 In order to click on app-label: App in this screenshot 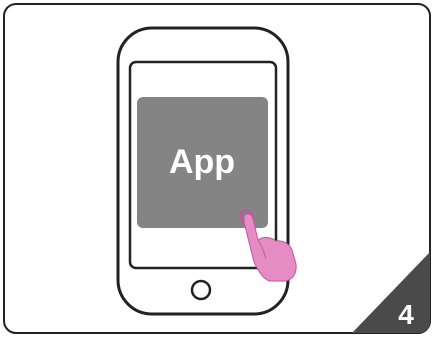, I will do `click(202, 162)`.